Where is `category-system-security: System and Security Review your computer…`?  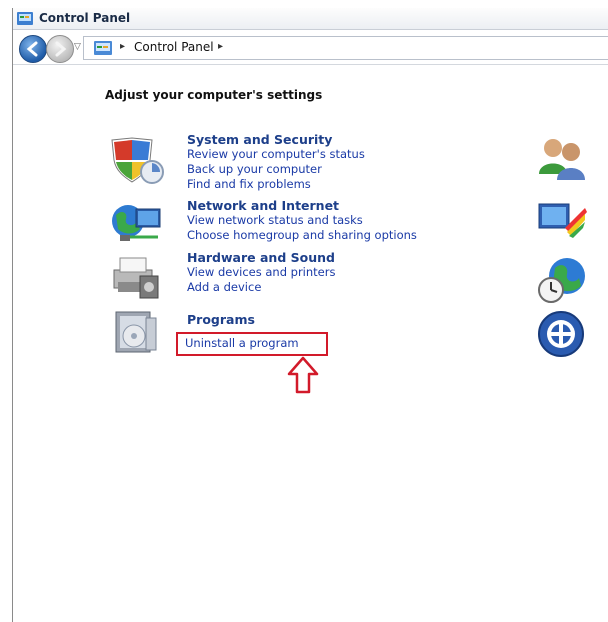 category-system-security: System and Security Review your computer… is located at coordinates (276, 162).